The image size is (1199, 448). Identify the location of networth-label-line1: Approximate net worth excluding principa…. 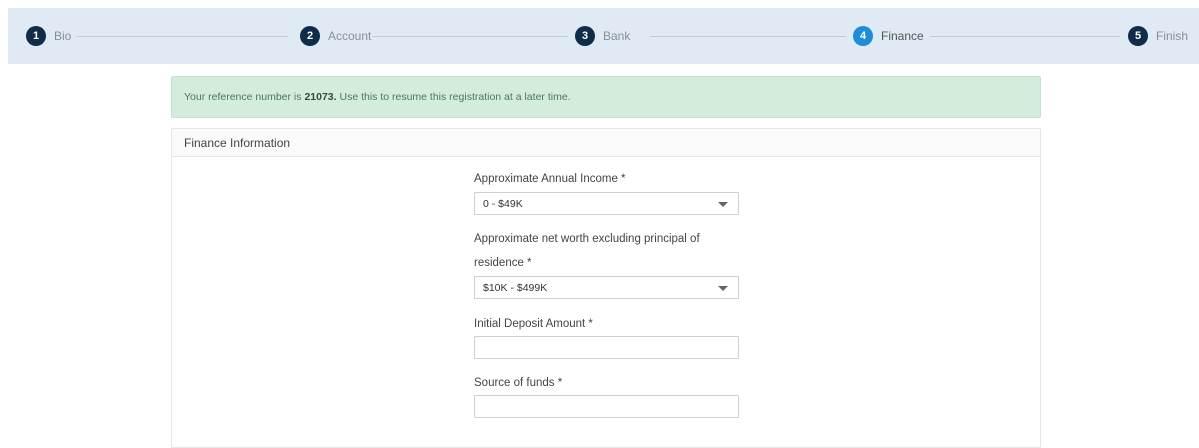
(587, 239).